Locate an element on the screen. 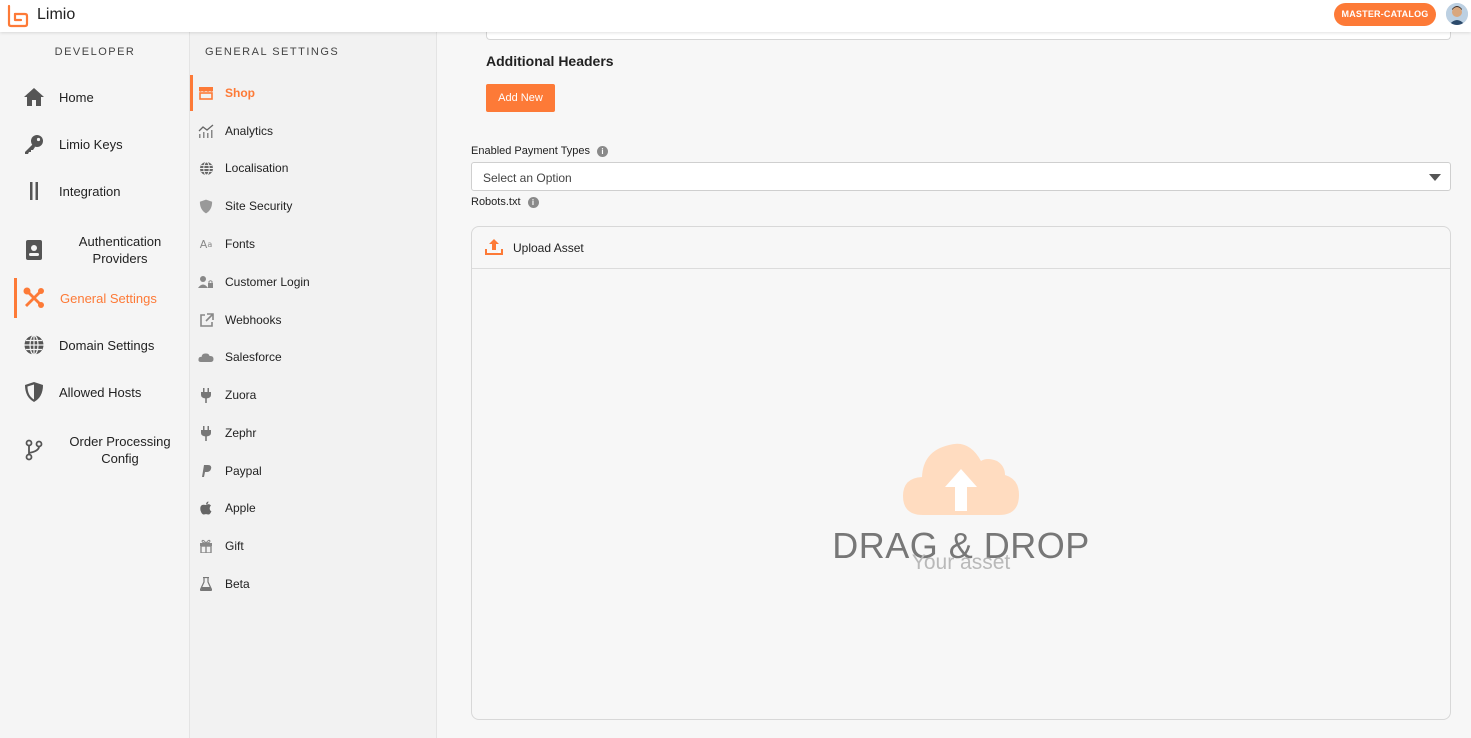 The height and width of the screenshot is (738, 1471). add-new-button: Add New is located at coordinates (520, 98).